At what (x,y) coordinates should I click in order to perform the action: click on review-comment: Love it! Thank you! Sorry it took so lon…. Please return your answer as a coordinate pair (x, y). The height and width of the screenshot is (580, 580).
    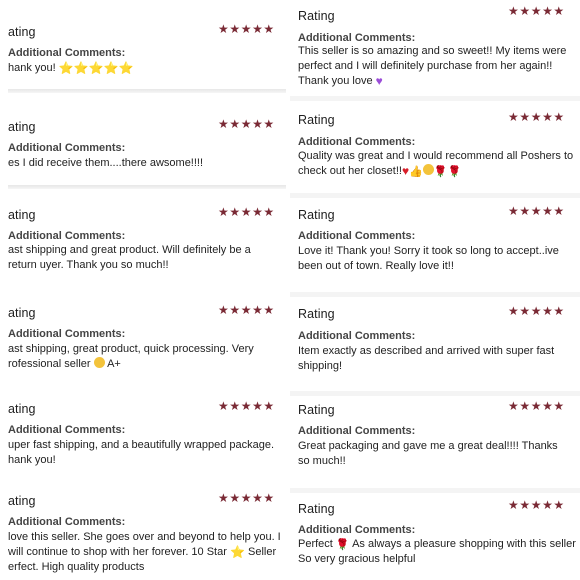
    Looking at the image, I should click on (428, 258).